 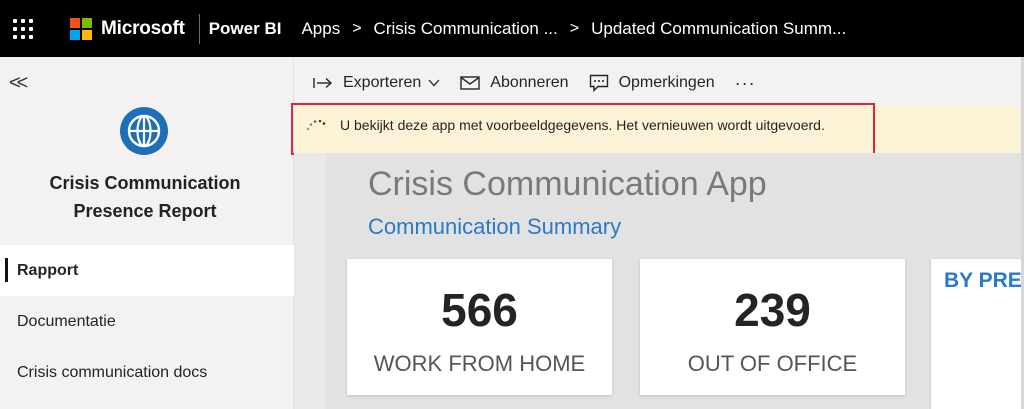 I want to click on breadcrumb-apps: Apps, so click(x=320, y=29).